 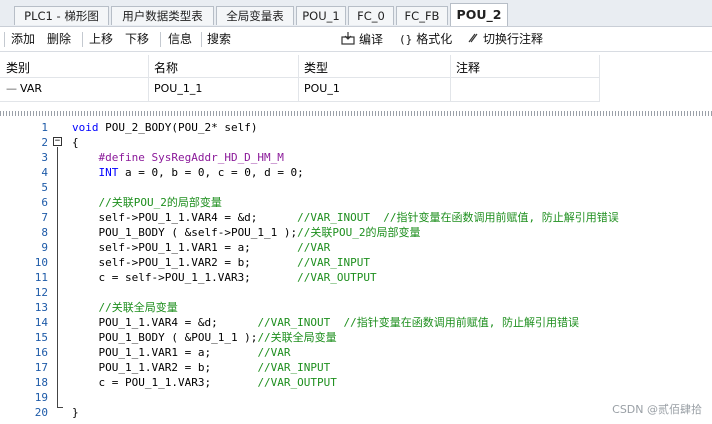 I want to click on code-keyword: INT, so click(x=108, y=172).